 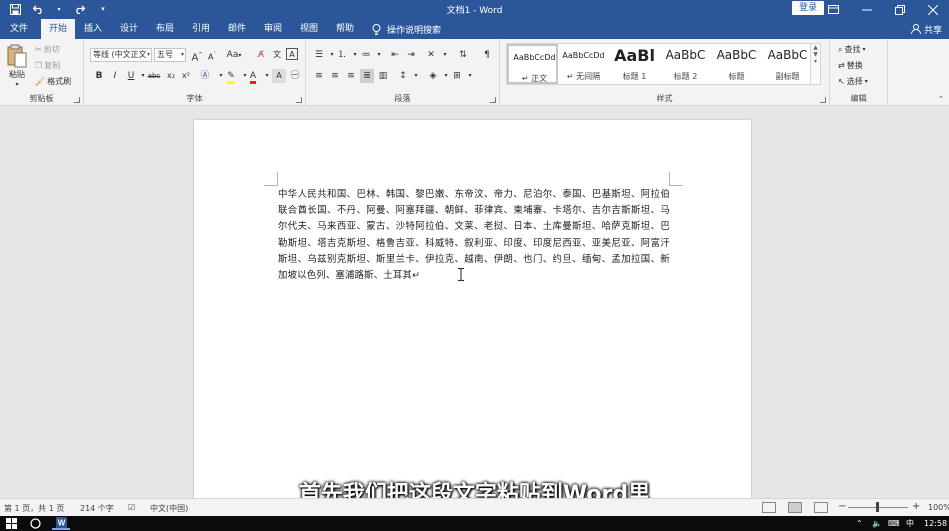 What do you see at coordinates (899, 9) in the screenshot?
I see `restore-icon` at bounding box center [899, 9].